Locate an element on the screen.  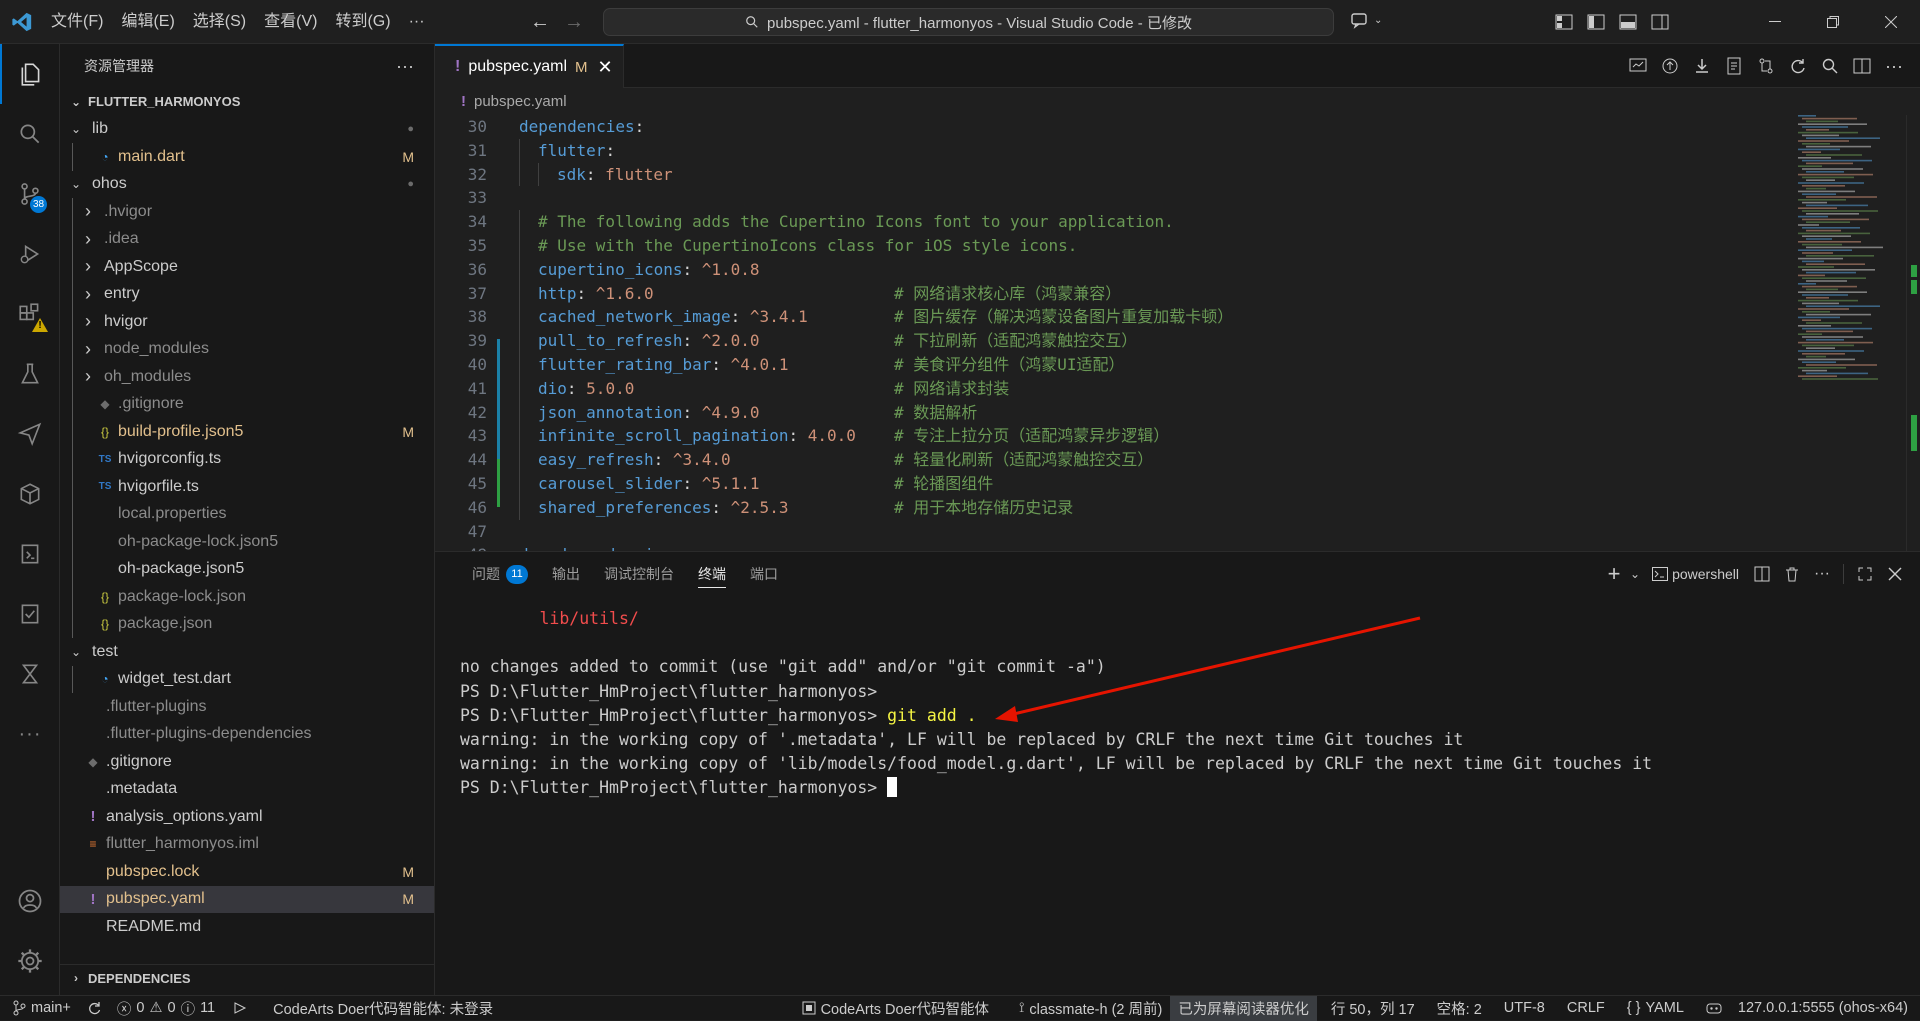
tree-file: .flutter-plugins is located at coordinates (247, 707).